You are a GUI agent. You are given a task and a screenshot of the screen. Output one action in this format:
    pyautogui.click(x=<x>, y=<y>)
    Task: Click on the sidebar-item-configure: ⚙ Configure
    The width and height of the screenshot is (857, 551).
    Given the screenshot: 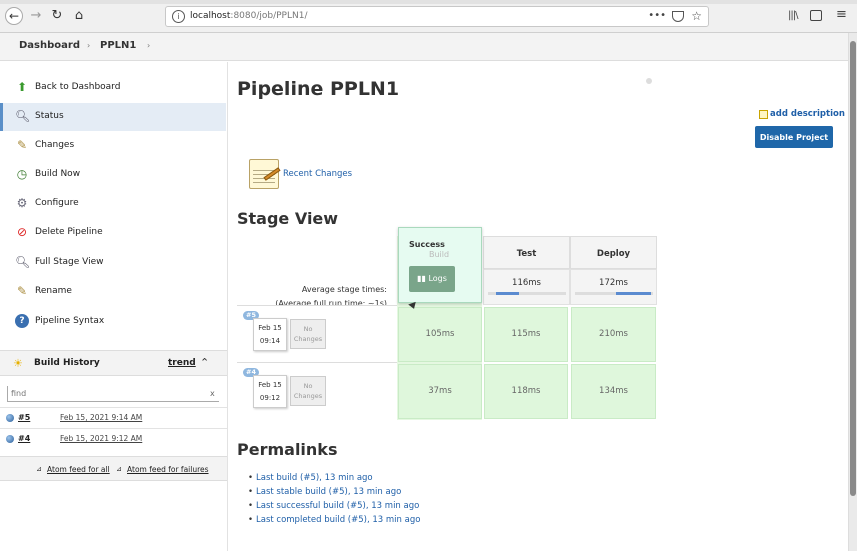 What is the action you would take?
    pyautogui.click(x=113, y=204)
    